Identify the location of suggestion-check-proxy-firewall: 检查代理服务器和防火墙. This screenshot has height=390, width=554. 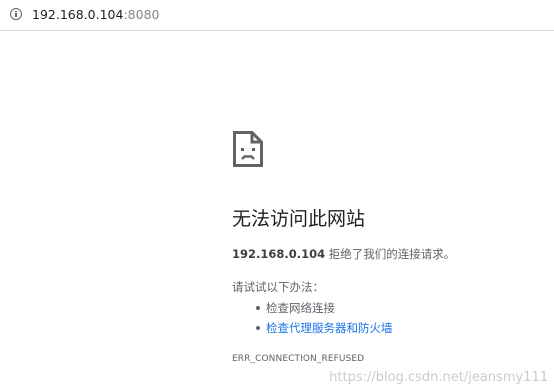
(312, 328).